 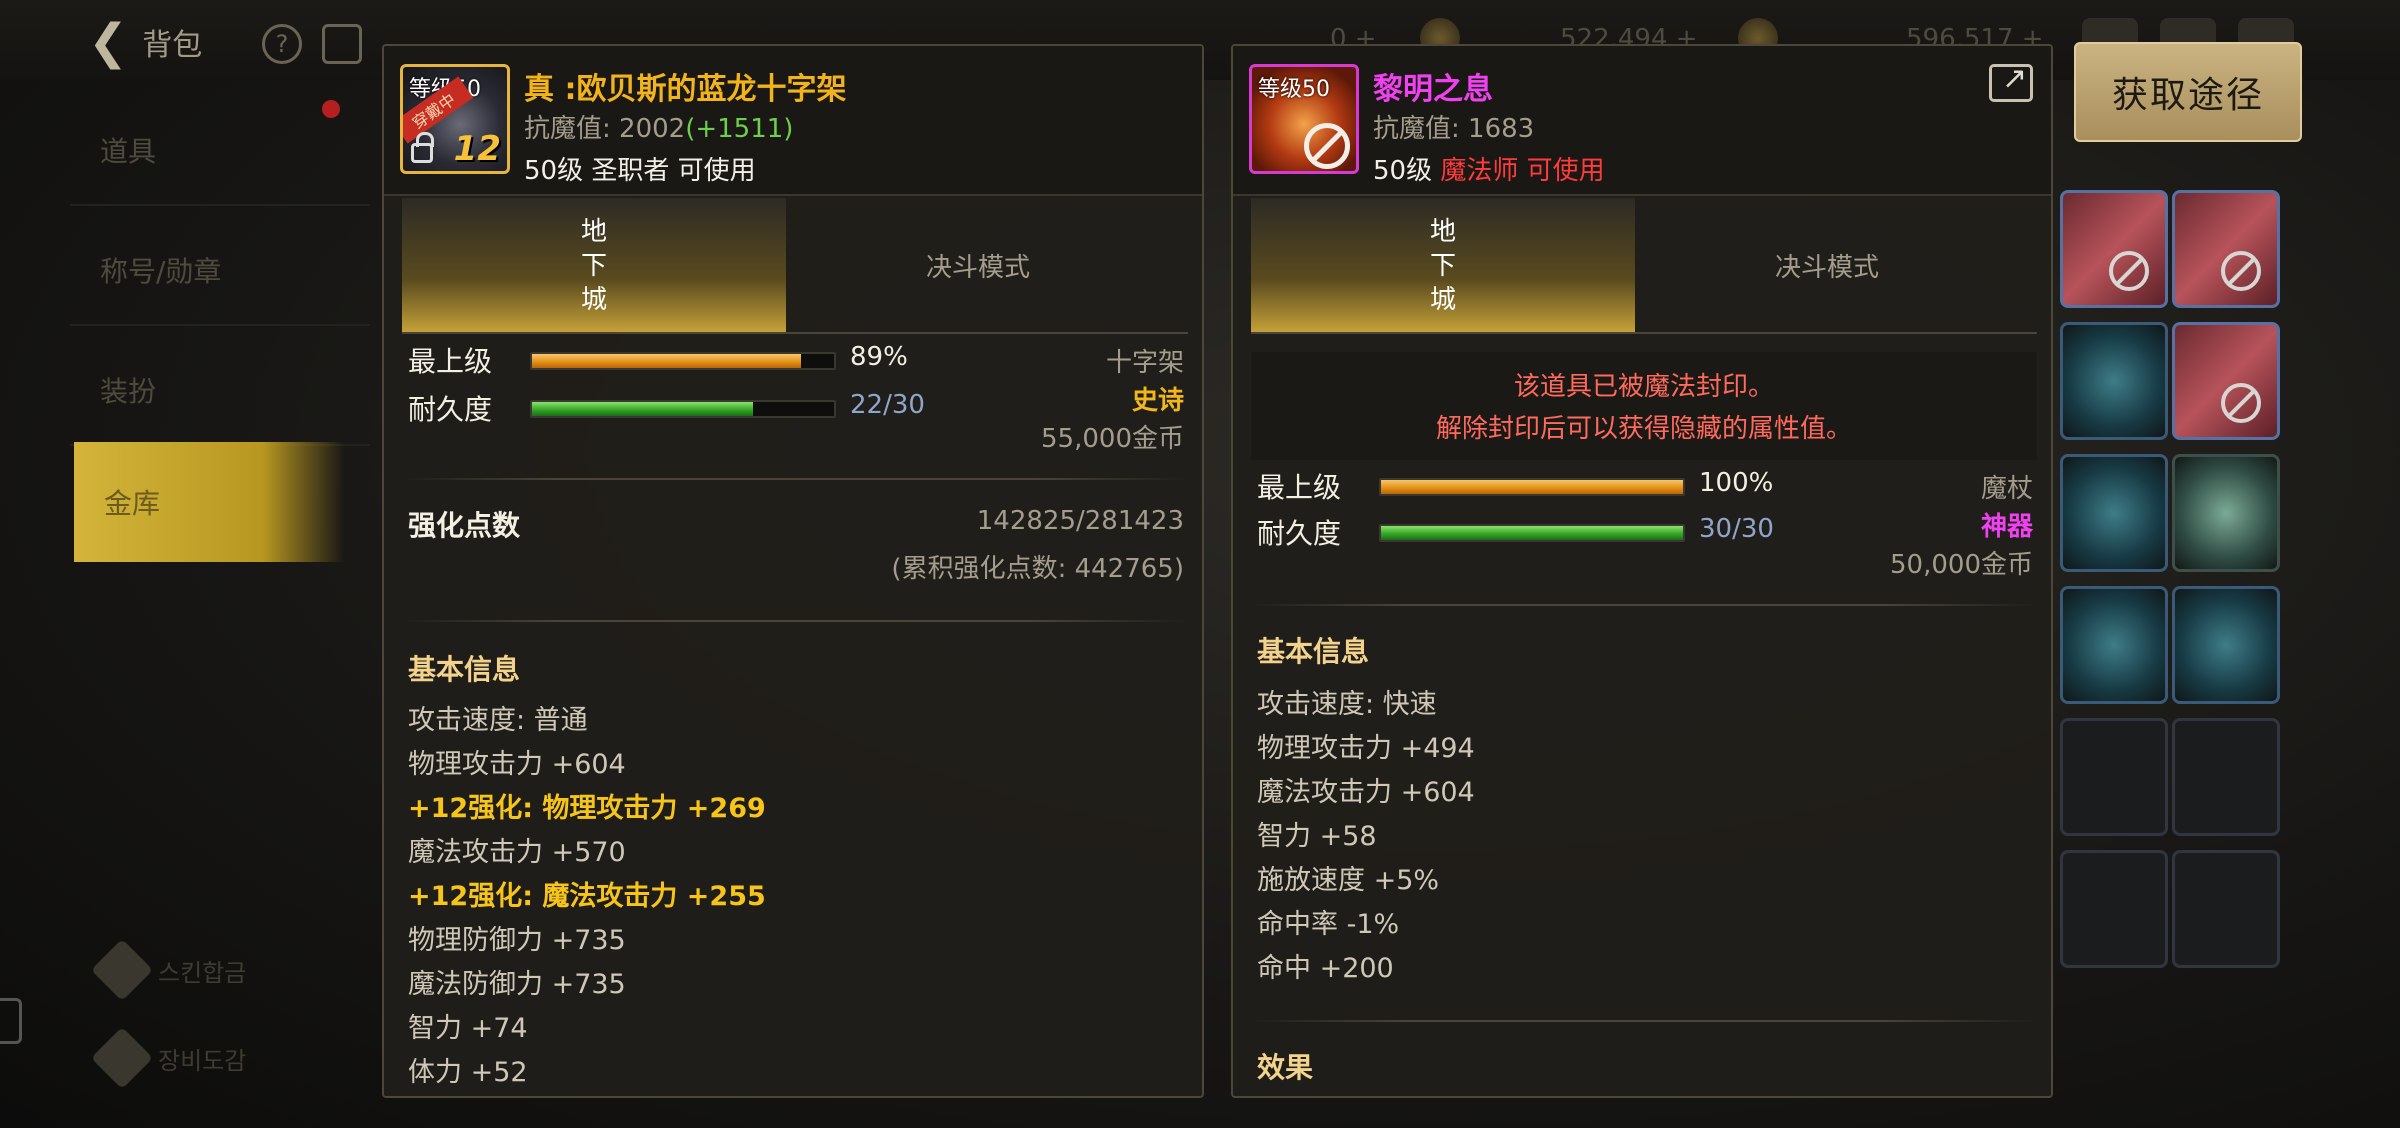 What do you see at coordinates (1642, 121) in the screenshot?
I see `item-header: 等级50 黎明之息 抗魔值: 1683 50级 魔法师 可使用` at bounding box center [1642, 121].